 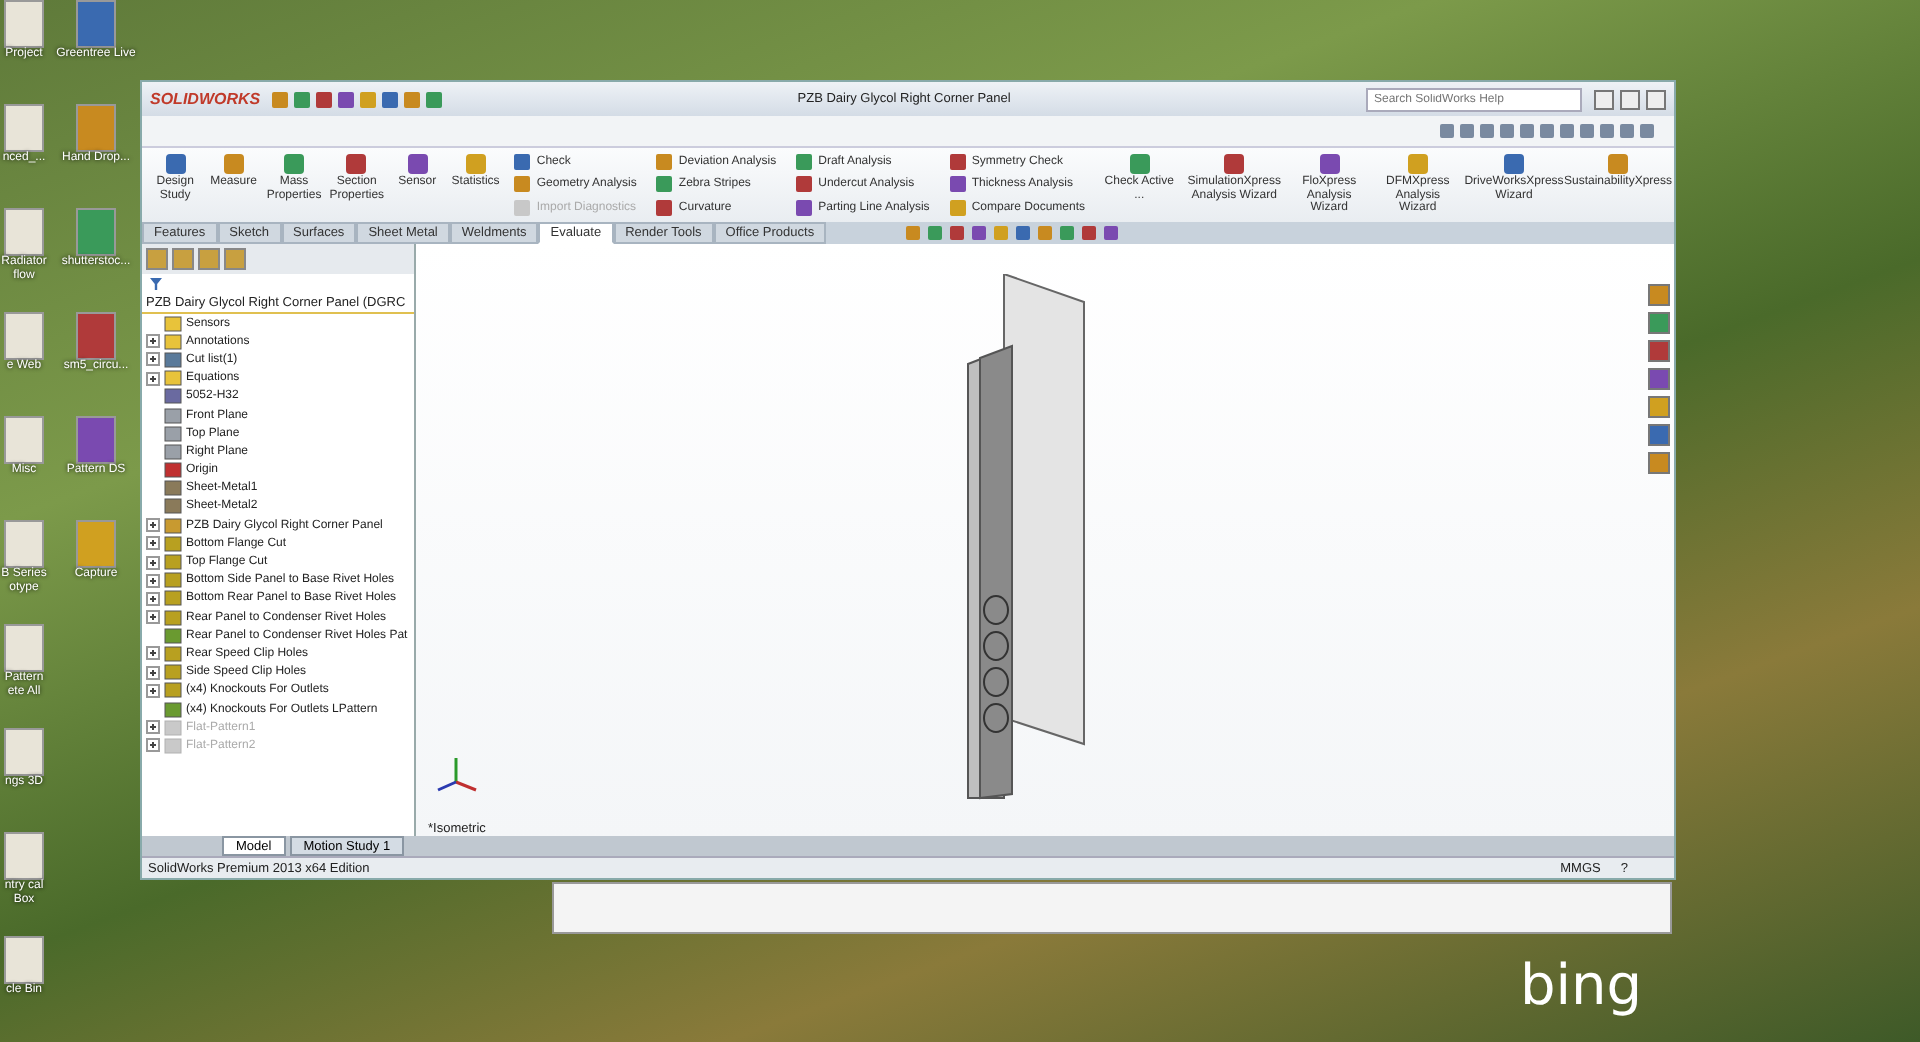 What do you see at coordinates (156, 284) in the screenshot?
I see `filter-icon` at bounding box center [156, 284].